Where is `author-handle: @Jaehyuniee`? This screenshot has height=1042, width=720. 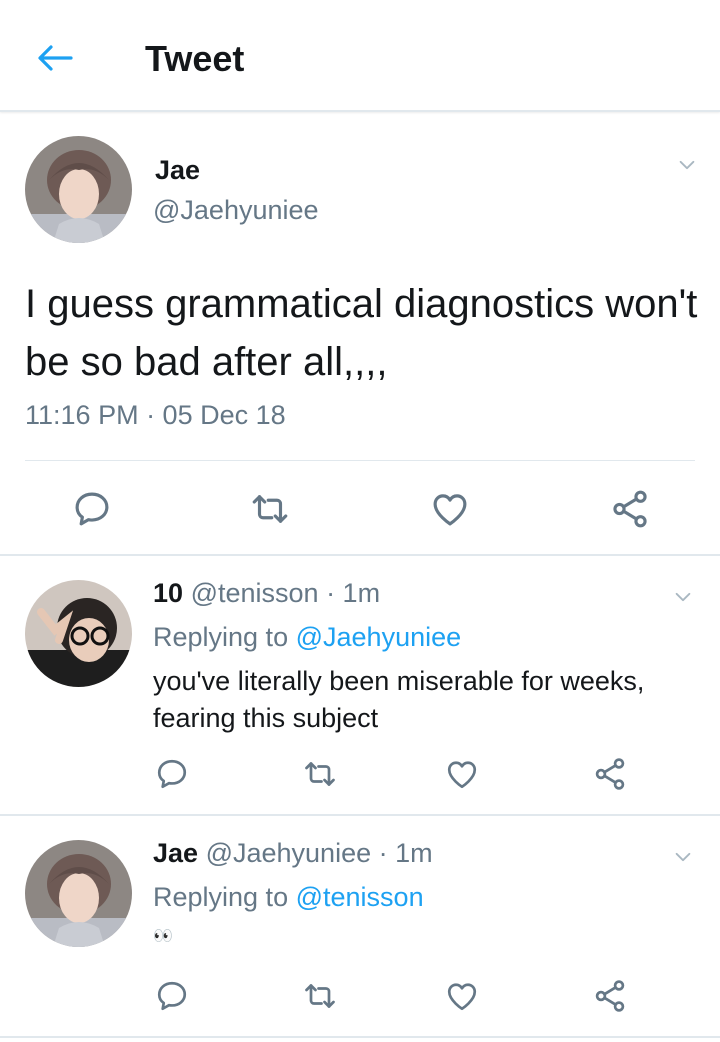 author-handle: @Jaehyuniee is located at coordinates (236, 210).